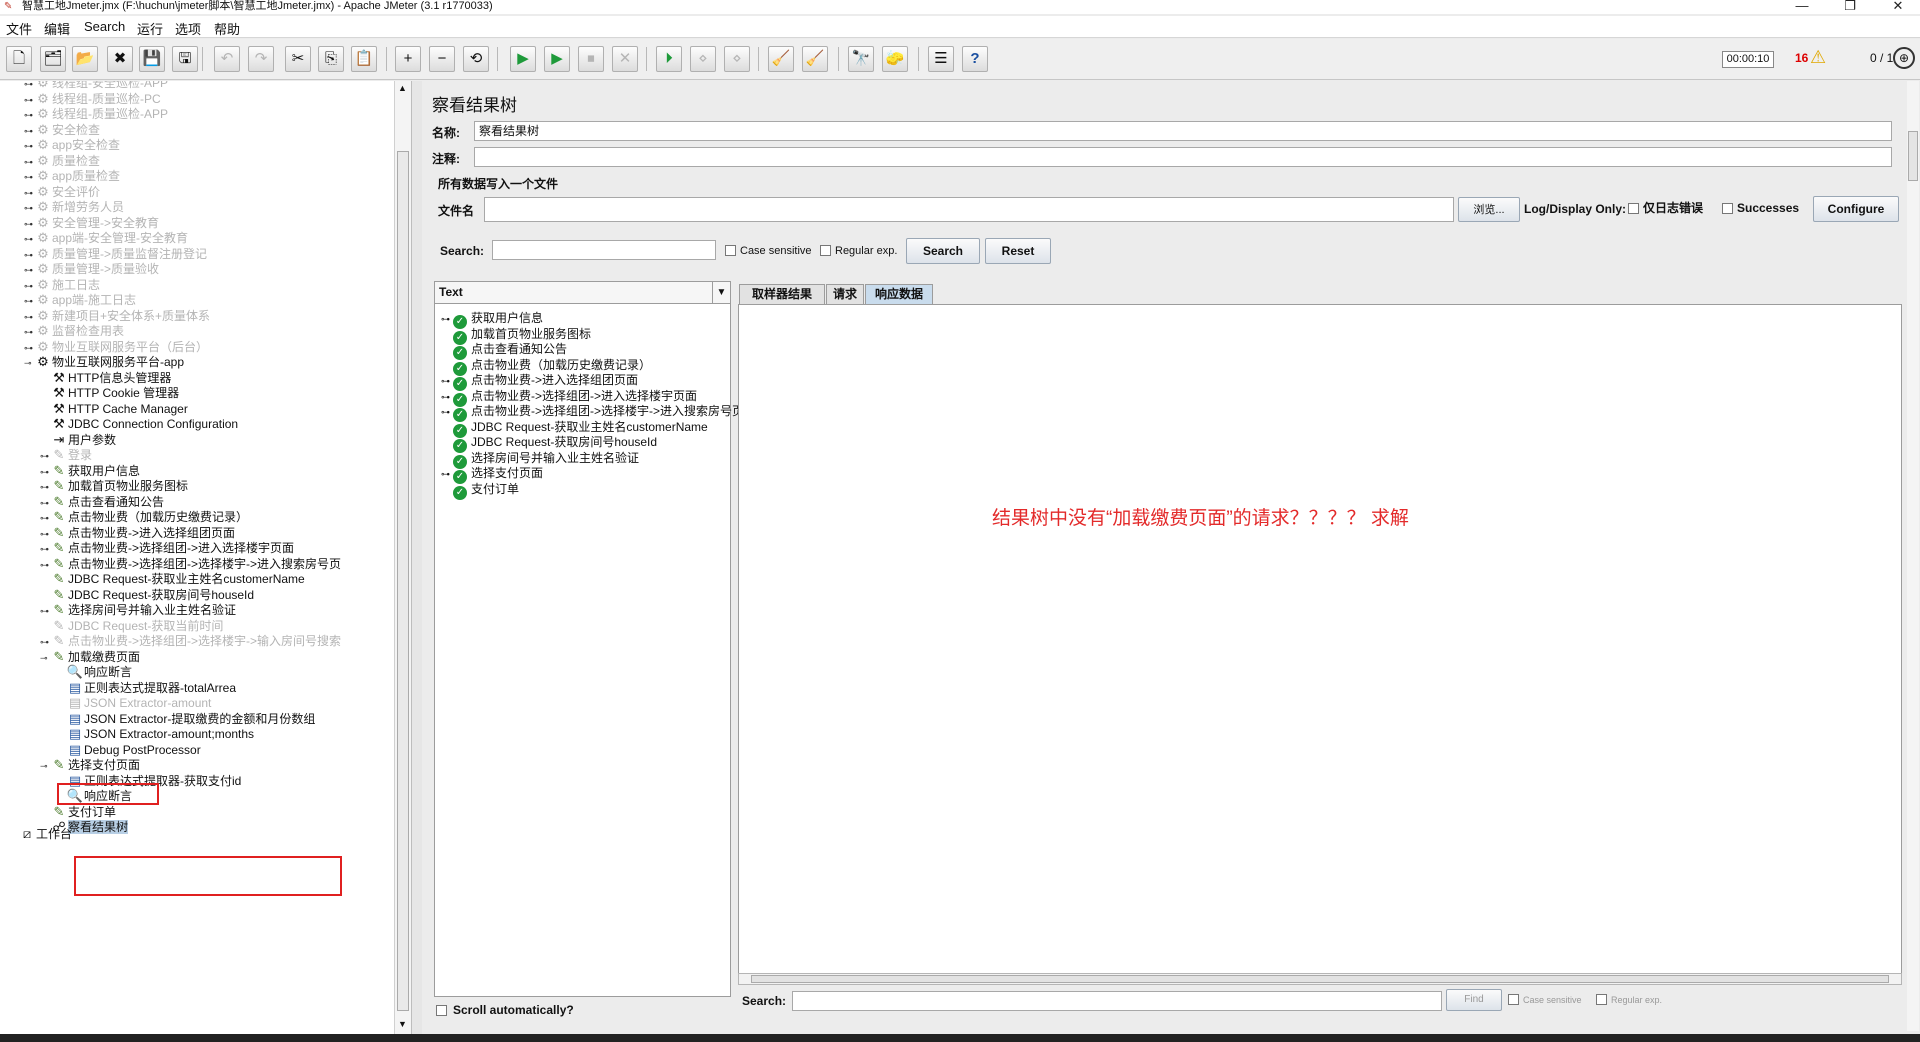  I want to click on error-count: 16, so click(1801, 58).